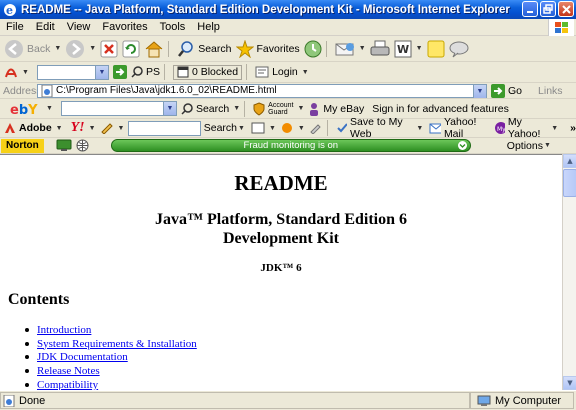 The image size is (576, 410). What do you see at coordinates (173, 27) in the screenshot?
I see `menu-tools: Tools` at bounding box center [173, 27].